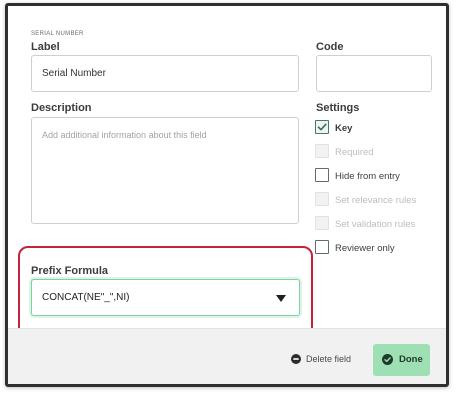  I want to click on key-checkbox, so click(322, 127).